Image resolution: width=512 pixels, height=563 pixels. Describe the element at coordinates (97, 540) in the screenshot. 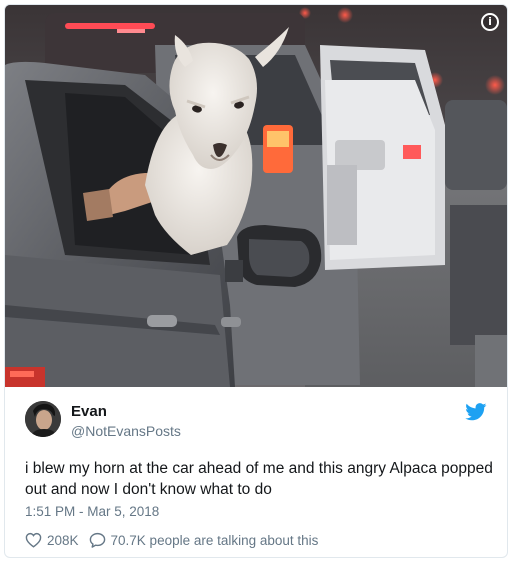

I see `speech-bubble-icon` at that location.